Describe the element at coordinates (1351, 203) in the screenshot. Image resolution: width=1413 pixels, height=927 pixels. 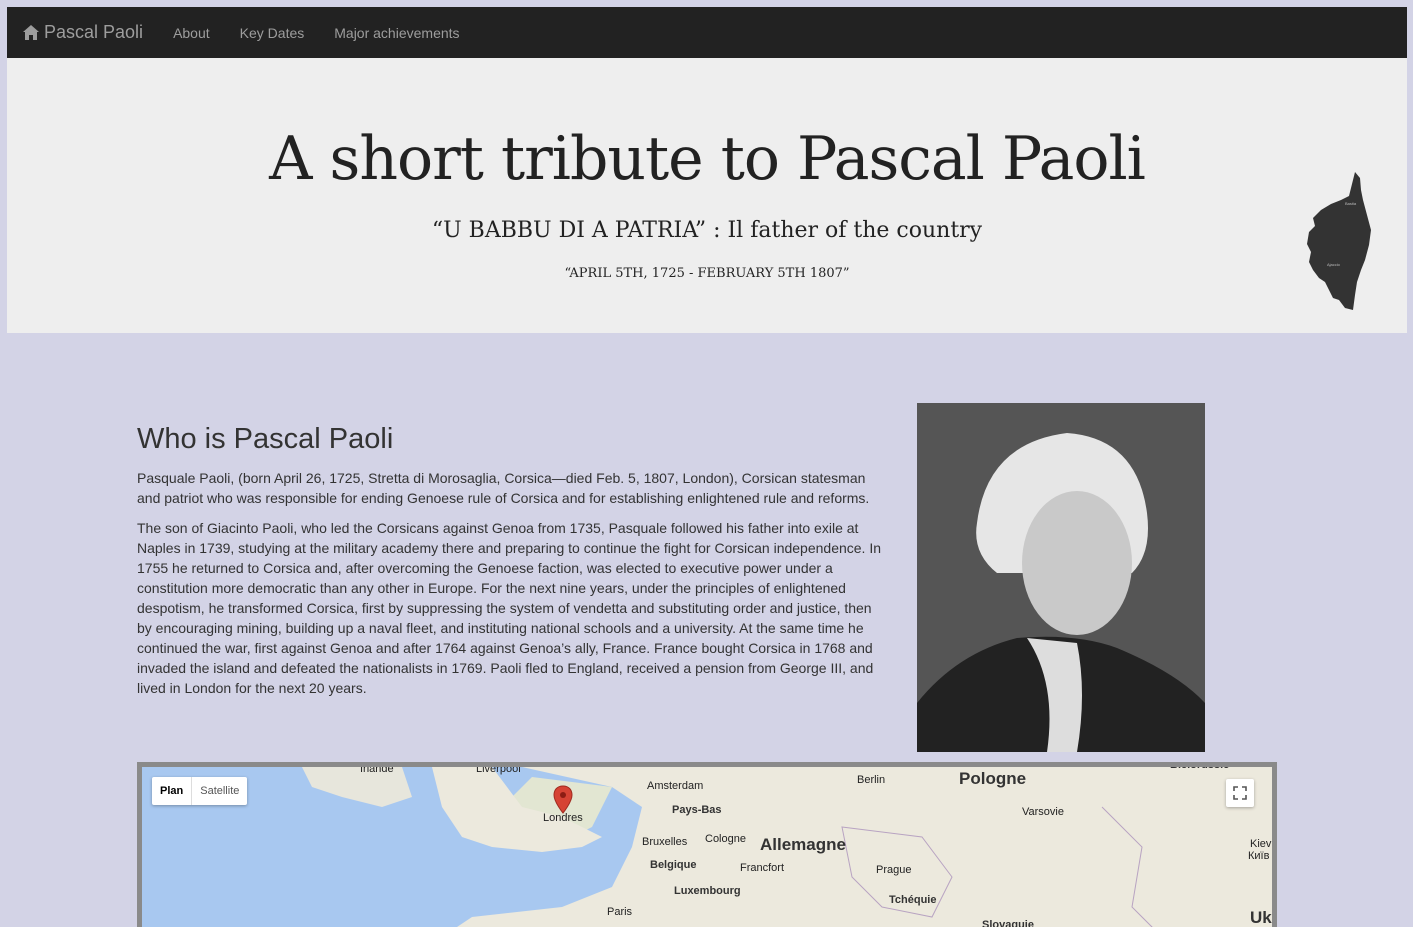
I see `corsica-label-bastia: Bastia` at that location.